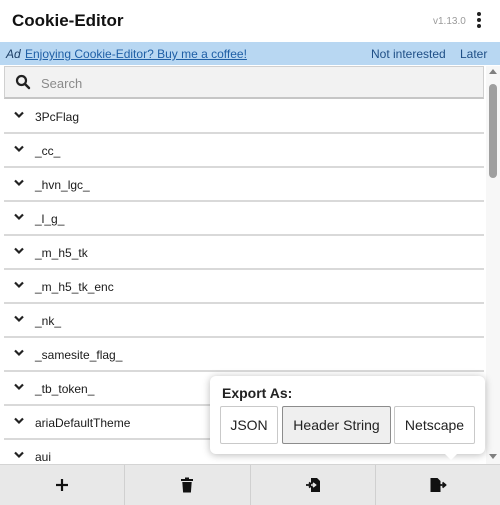 This screenshot has width=500, height=505. I want to click on cookie-row: _cc_, so click(244, 151).